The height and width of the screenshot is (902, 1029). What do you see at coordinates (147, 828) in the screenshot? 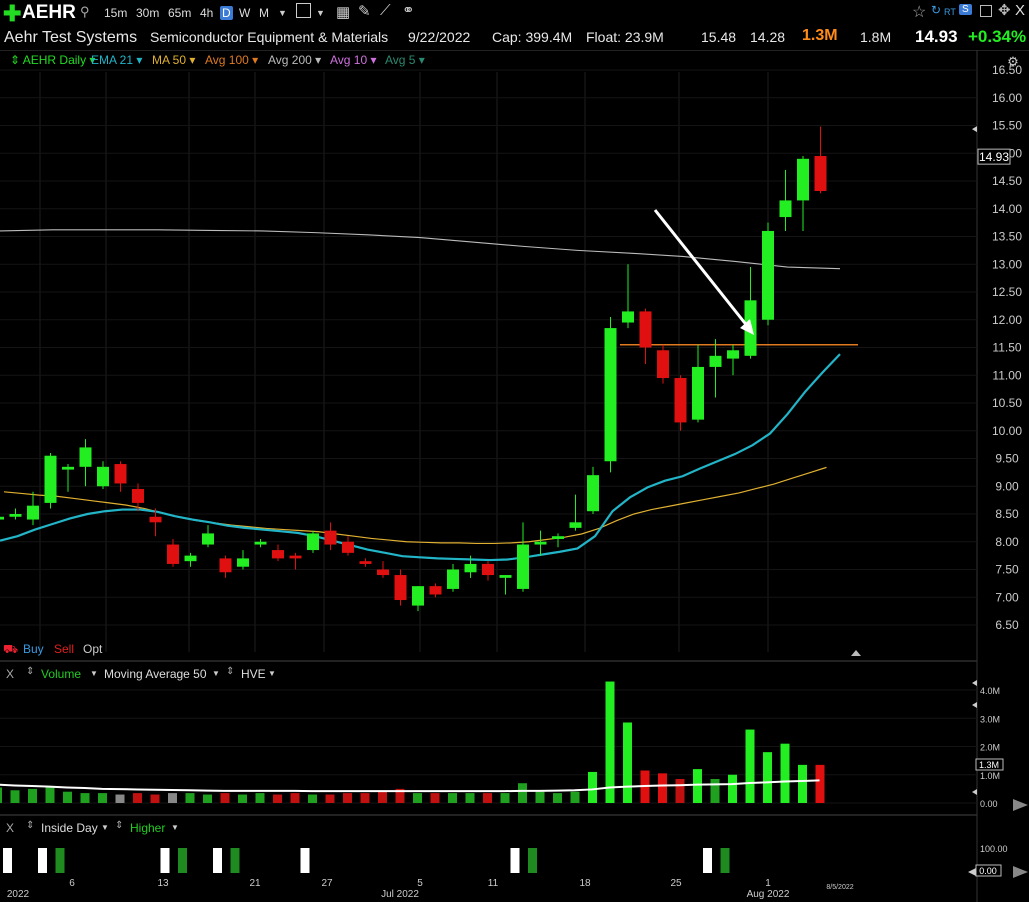
I see `higher-label: Higher` at bounding box center [147, 828].